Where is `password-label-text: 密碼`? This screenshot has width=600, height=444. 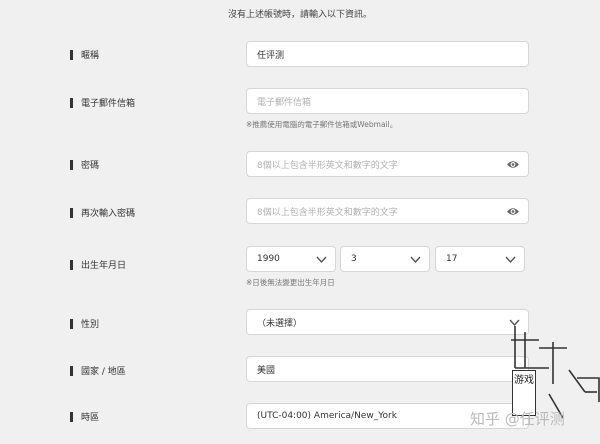 password-label-text: 密碼 is located at coordinates (90, 166).